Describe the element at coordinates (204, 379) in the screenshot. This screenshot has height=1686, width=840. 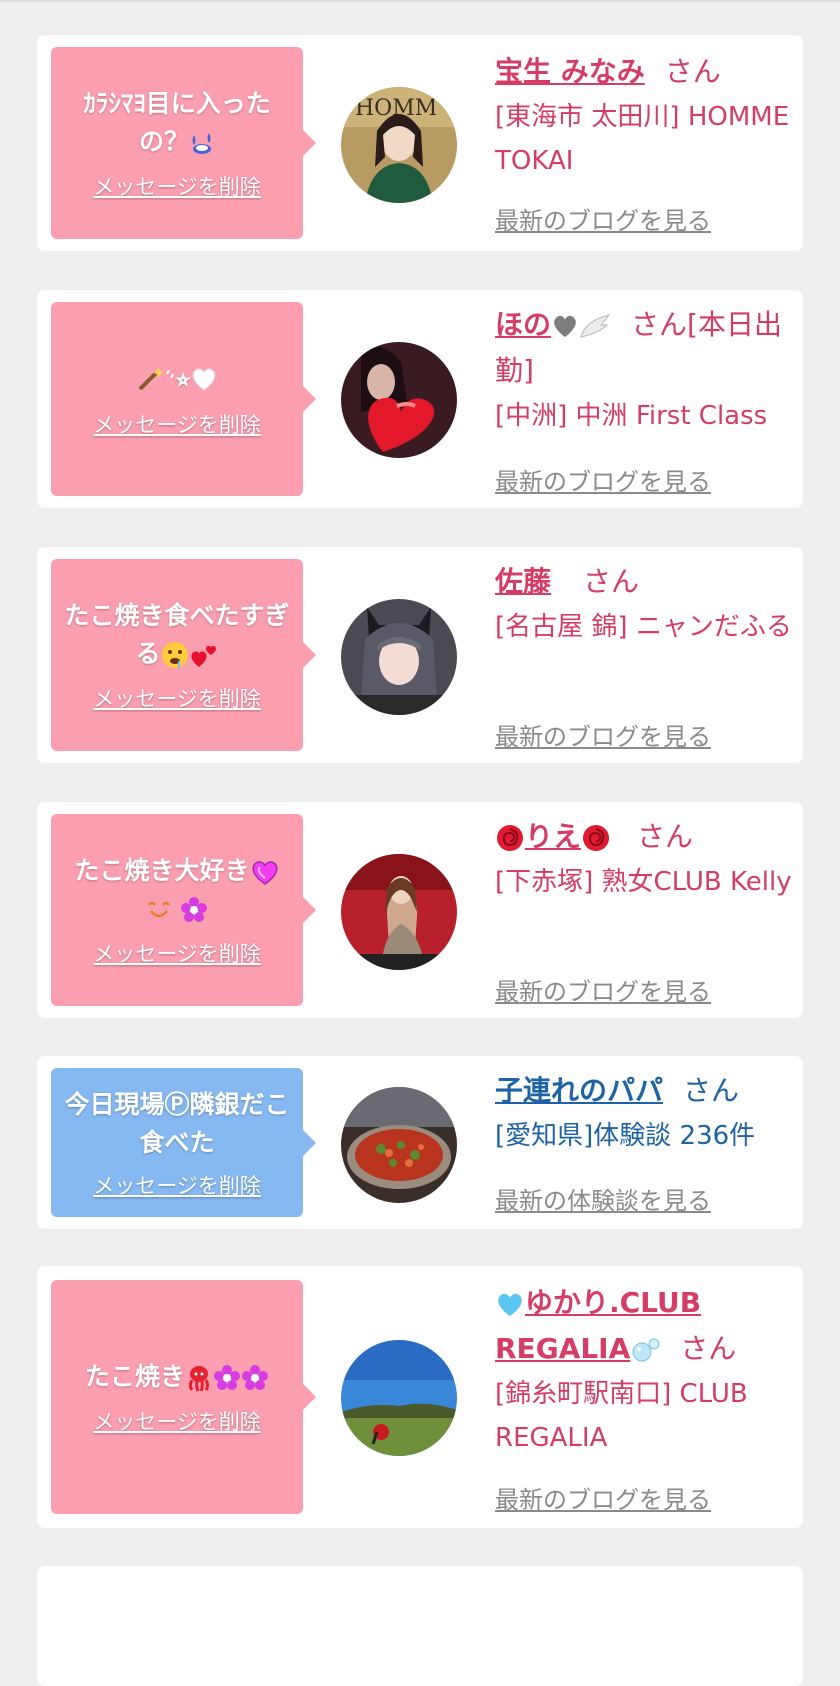
I see `white-heart-icon` at that location.